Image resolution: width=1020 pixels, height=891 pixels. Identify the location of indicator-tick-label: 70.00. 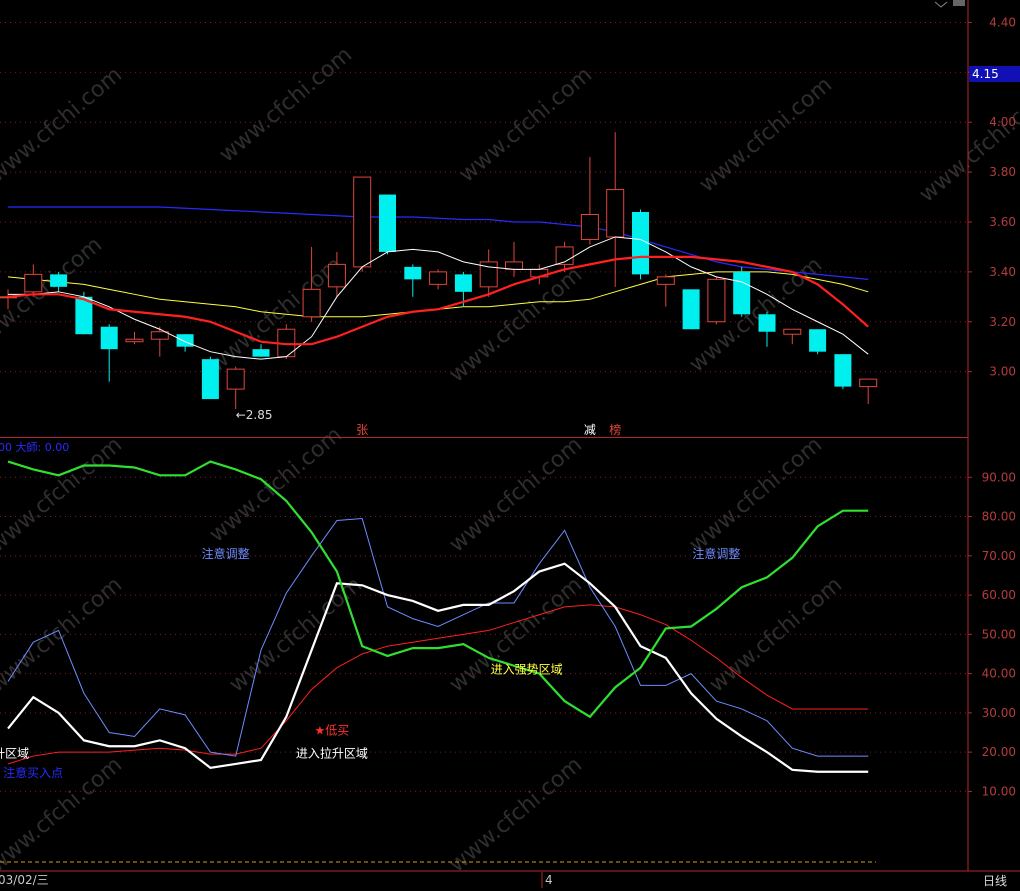
(999, 556).